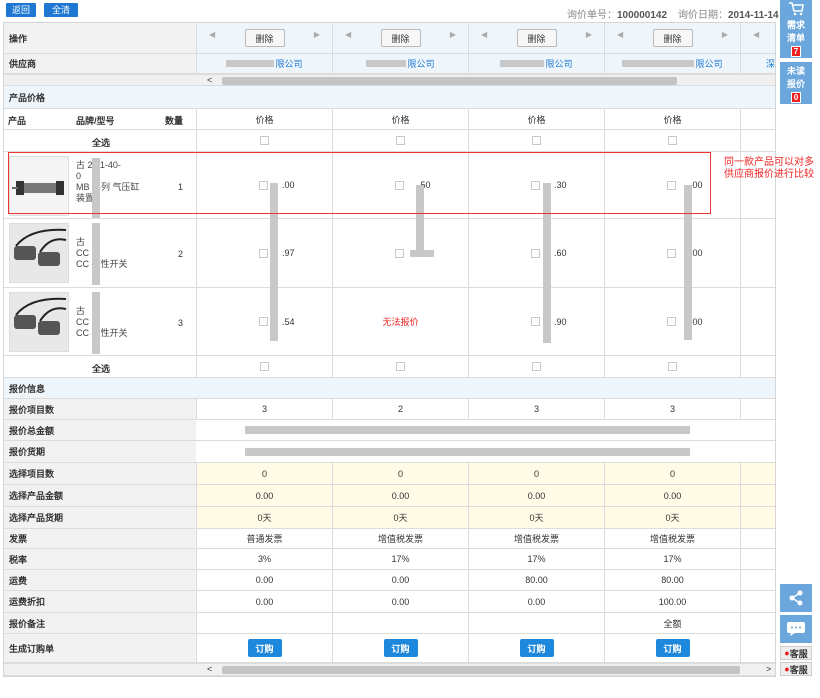  Describe the element at coordinates (389, 253) in the screenshot. I see `product-row: 古 CC CC 磁性开关 2 .97 .60 .00` at that location.